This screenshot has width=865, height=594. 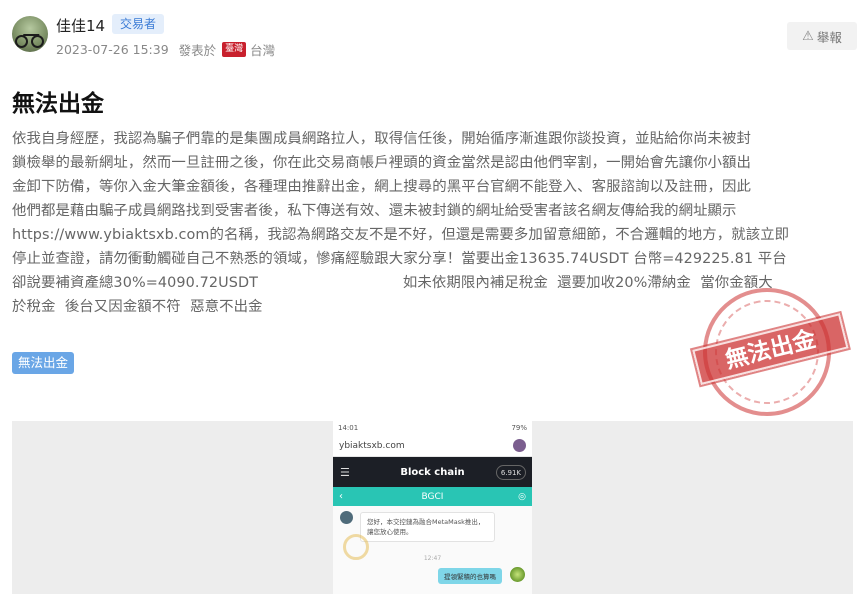 I want to click on report-label: 舉報, so click(x=829, y=37).